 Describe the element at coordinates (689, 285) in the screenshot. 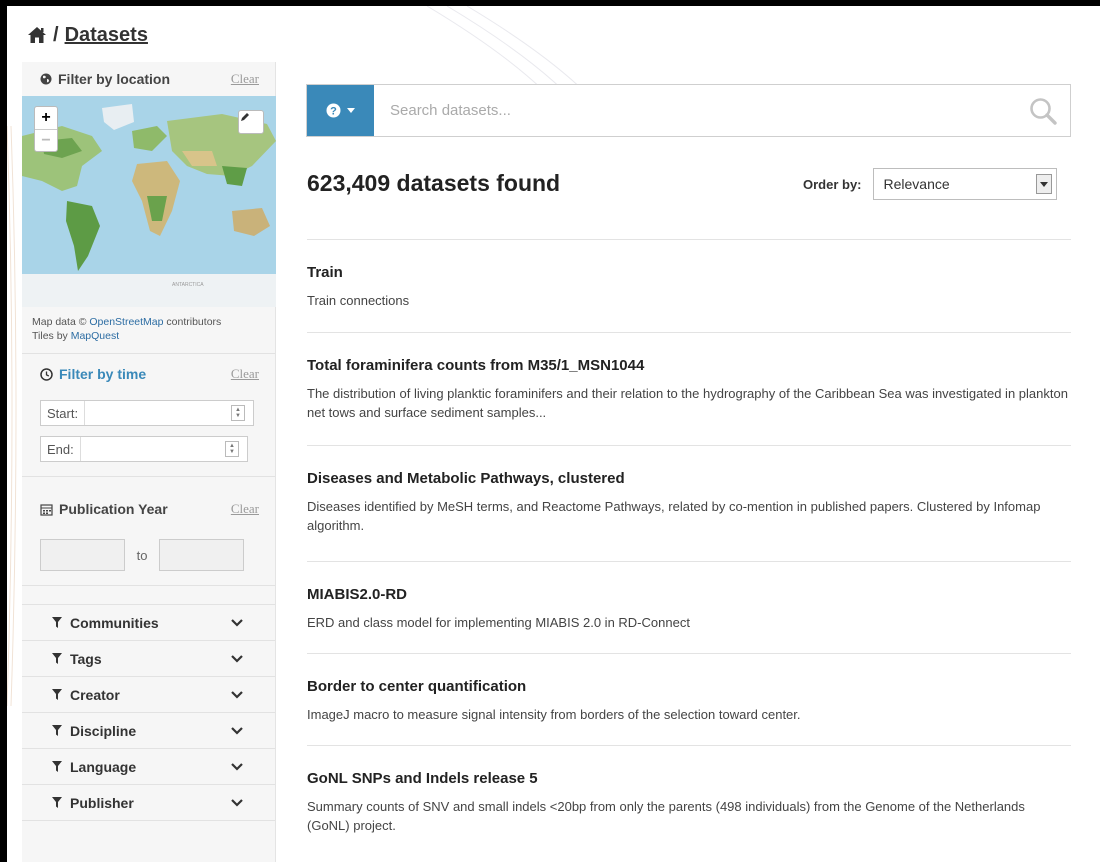

I see `result-item: Train Train connections` at that location.